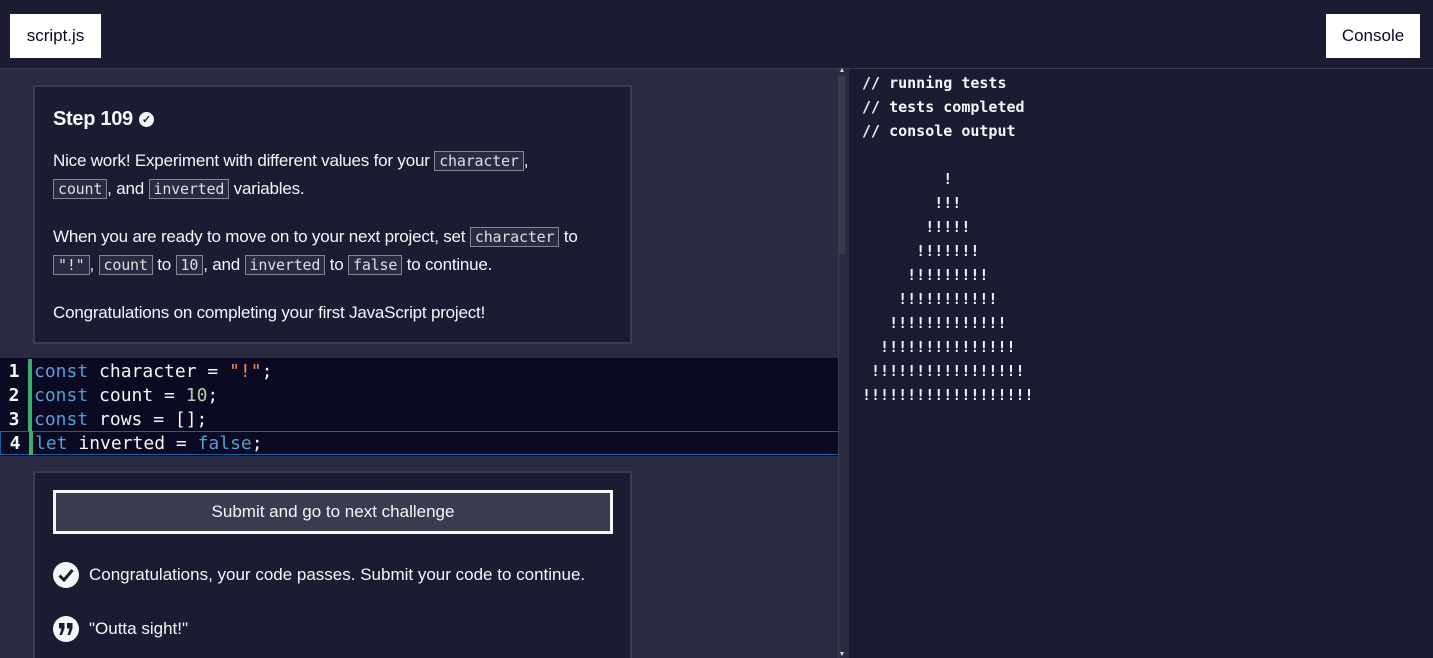  I want to click on quote-row: "Outta sight!", so click(120, 629).